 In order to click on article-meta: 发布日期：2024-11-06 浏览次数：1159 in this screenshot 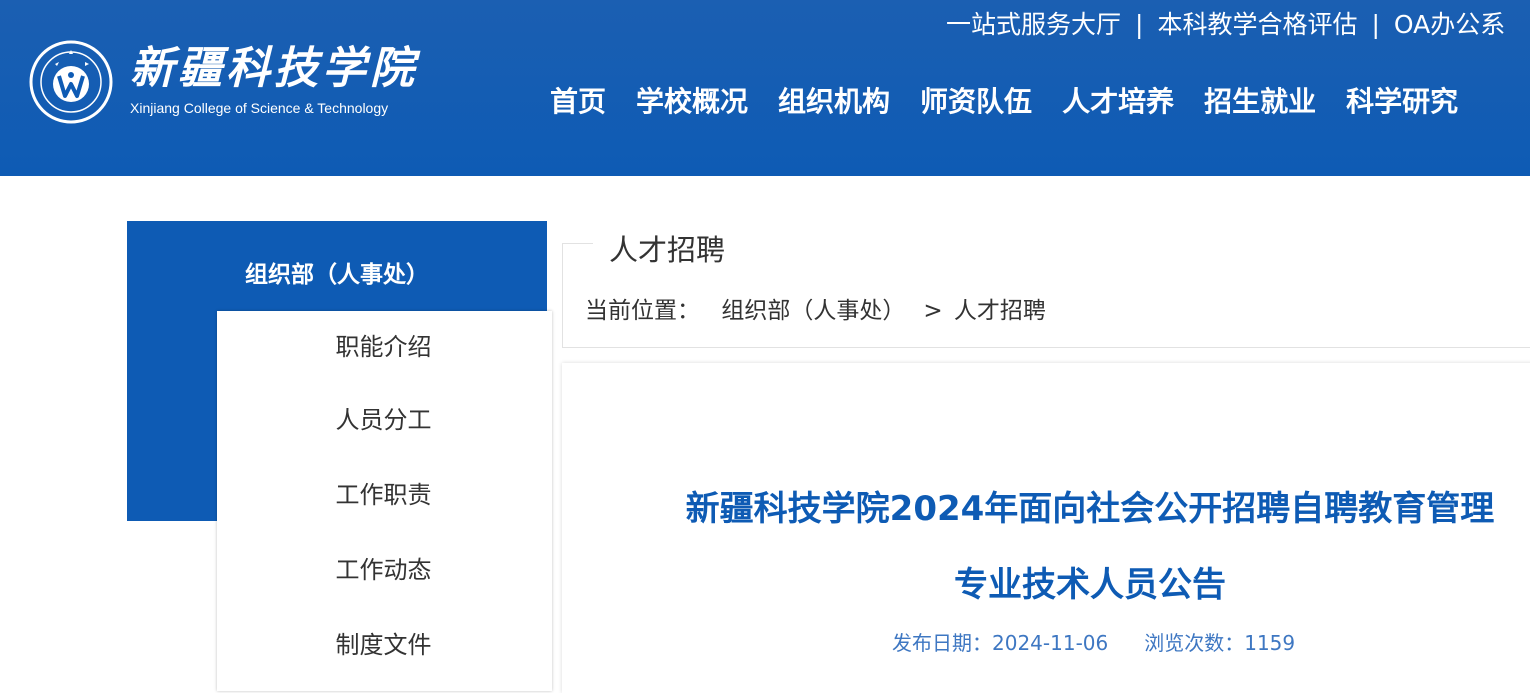, I will do `click(1093, 641)`.